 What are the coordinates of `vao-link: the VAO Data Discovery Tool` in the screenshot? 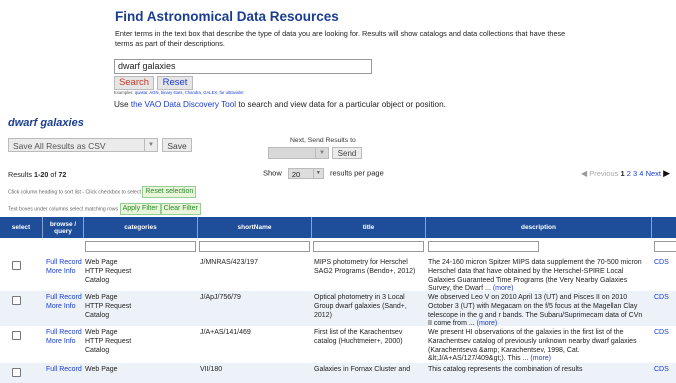 It's located at (183, 104).